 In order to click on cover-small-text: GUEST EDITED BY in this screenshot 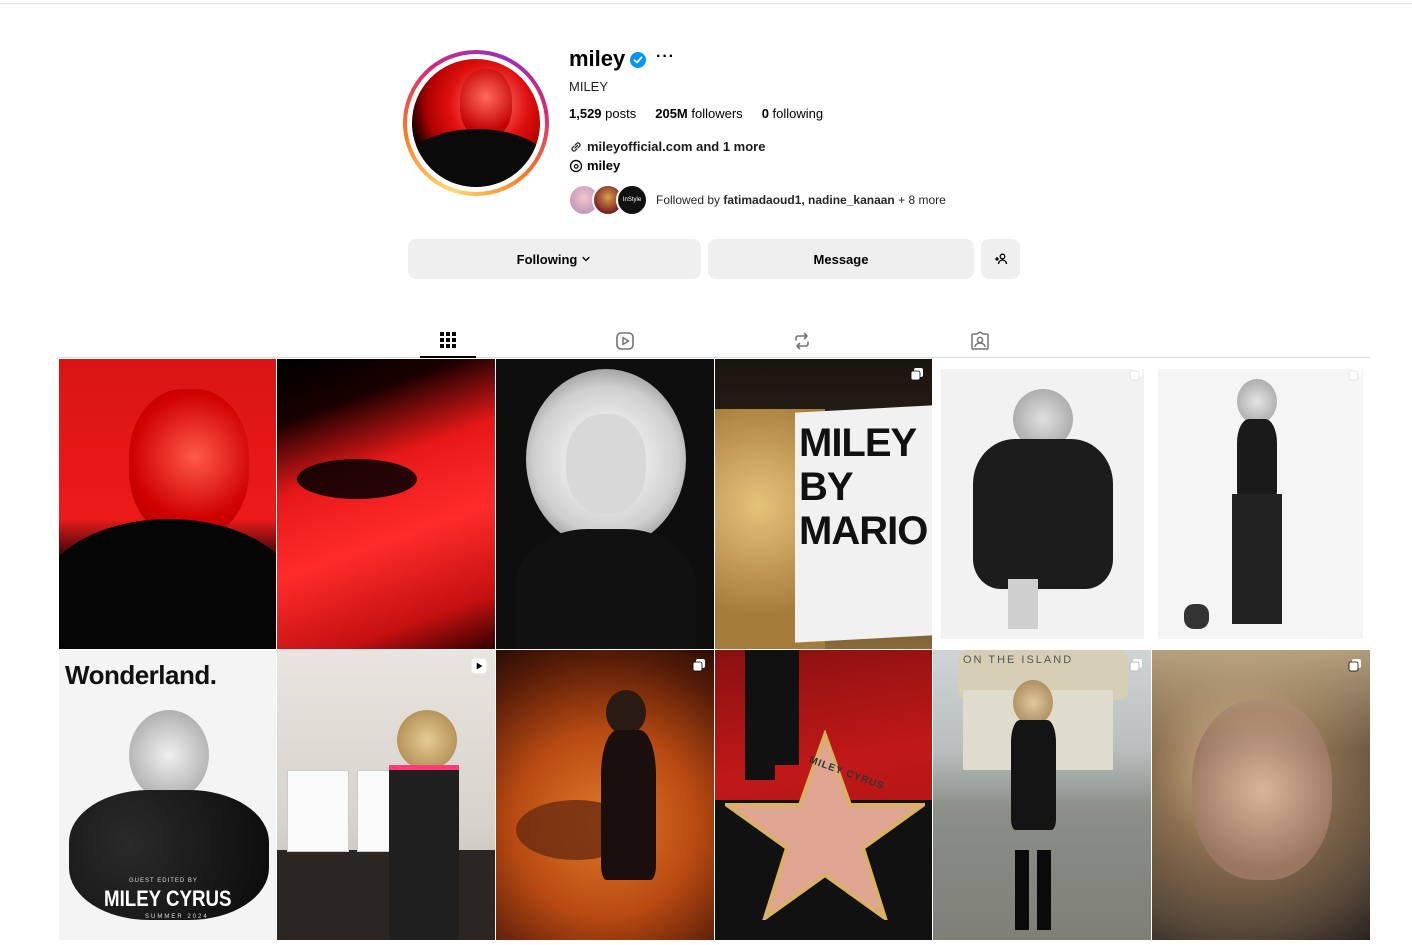, I will do `click(163, 881)`.